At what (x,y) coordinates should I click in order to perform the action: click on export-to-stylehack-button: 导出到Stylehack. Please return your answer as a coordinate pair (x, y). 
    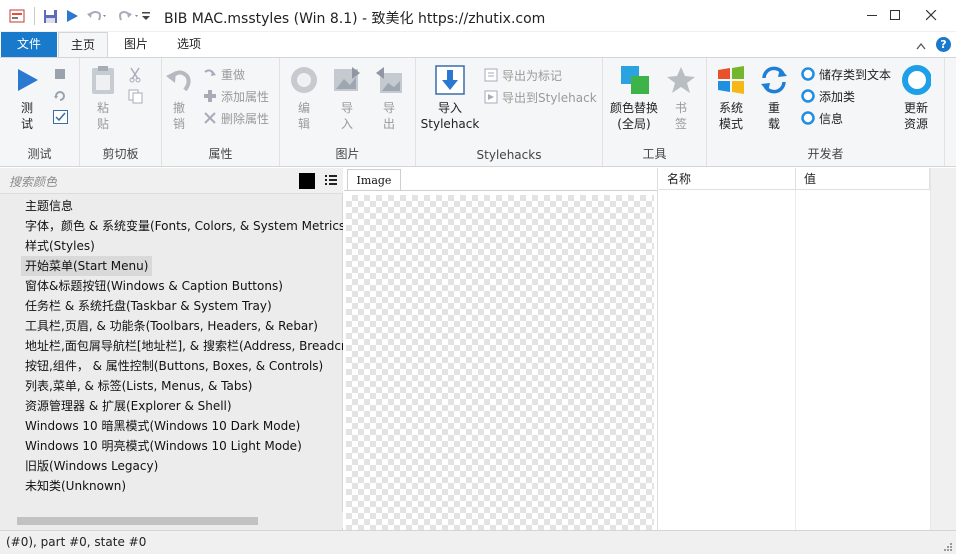
    Looking at the image, I should click on (540, 97).